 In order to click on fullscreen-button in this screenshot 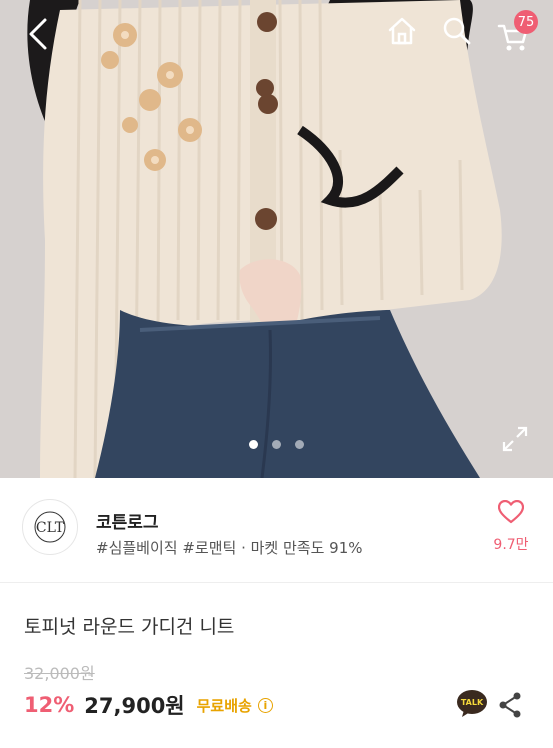, I will do `click(515, 439)`.